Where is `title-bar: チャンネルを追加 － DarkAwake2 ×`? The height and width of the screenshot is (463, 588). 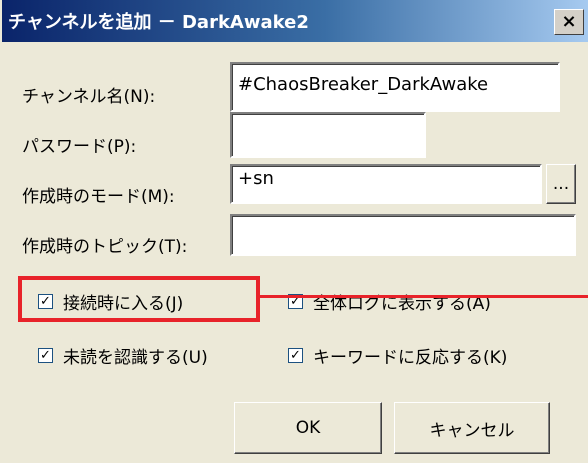
title-bar: チャンネルを追加 － DarkAwake2 × is located at coordinates (295, 21).